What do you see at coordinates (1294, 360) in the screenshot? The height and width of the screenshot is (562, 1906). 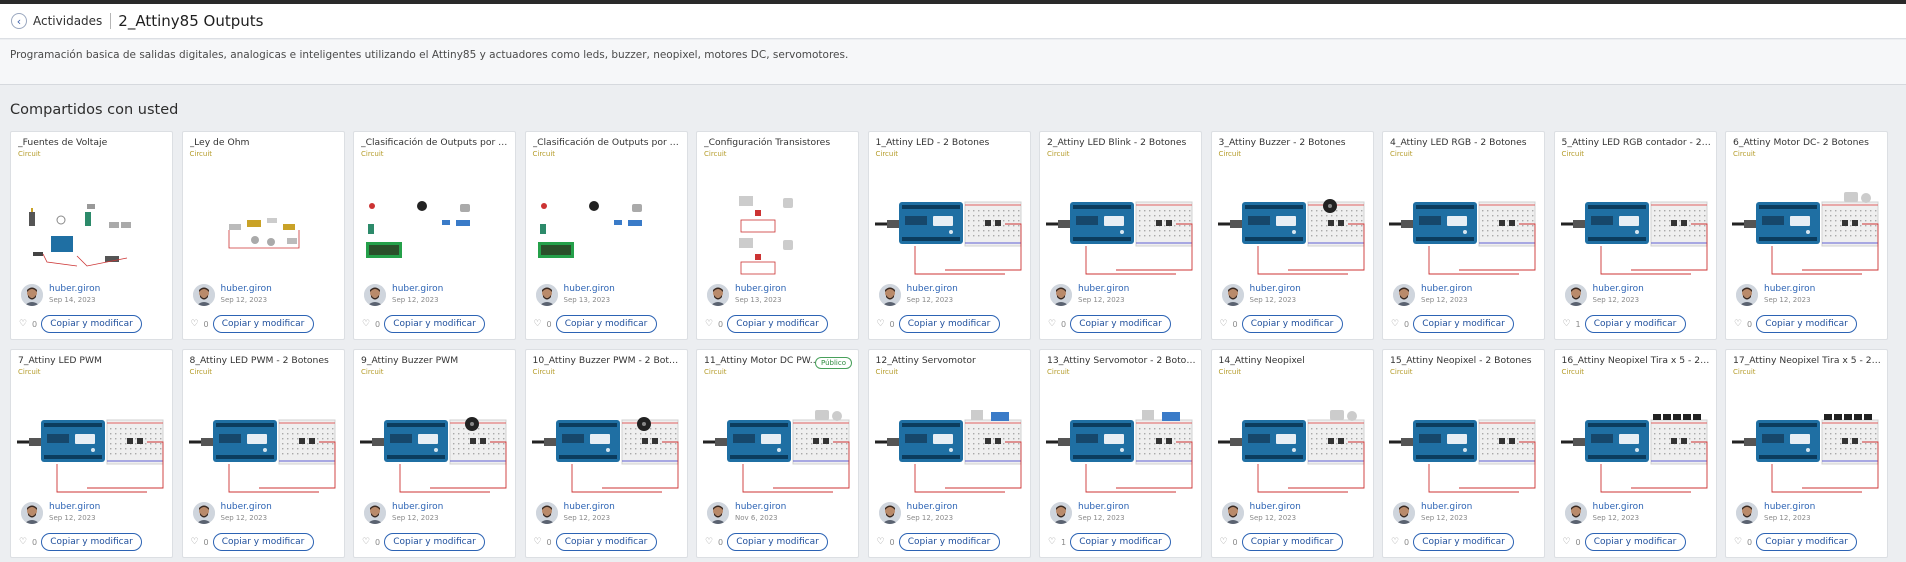 I see `card-title: 14_Attiny Neopixel` at bounding box center [1294, 360].